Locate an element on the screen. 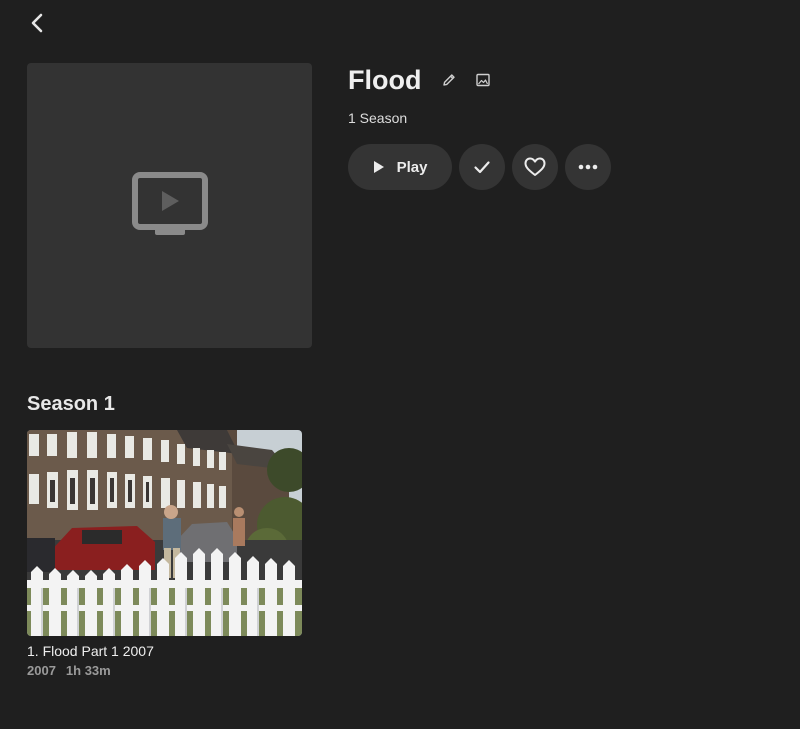  play-icon is located at coordinates (378, 167).